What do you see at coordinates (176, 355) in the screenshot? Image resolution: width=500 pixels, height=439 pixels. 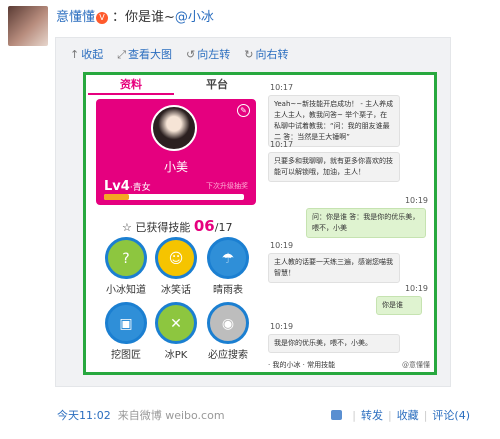 I see `skill-label: 冰PK` at bounding box center [176, 355].